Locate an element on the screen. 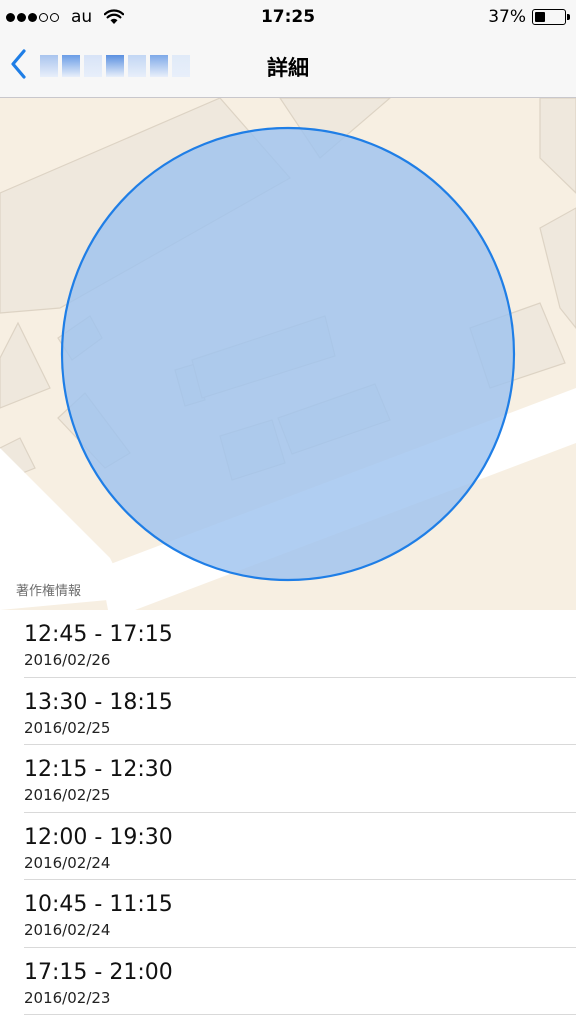  page-title: 詳細 is located at coordinates (288, 68).